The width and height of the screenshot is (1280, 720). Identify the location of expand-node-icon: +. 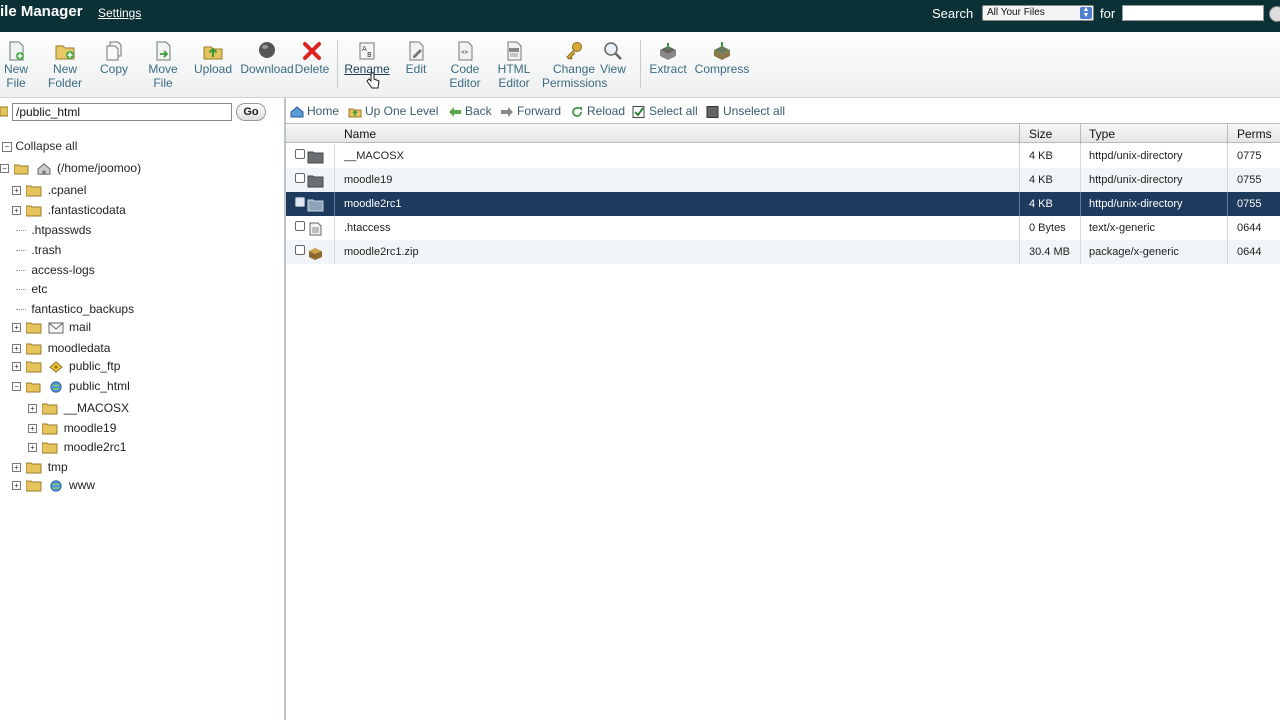
(16, 349).